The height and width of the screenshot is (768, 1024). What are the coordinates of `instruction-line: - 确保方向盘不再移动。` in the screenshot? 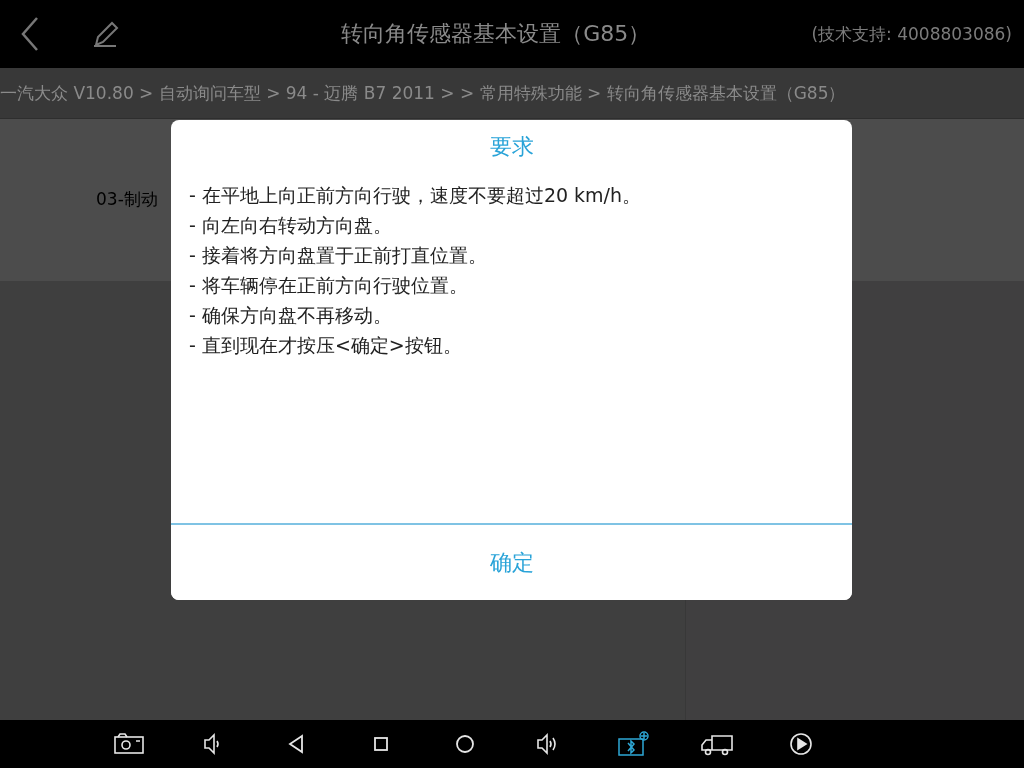 It's located at (291, 315).